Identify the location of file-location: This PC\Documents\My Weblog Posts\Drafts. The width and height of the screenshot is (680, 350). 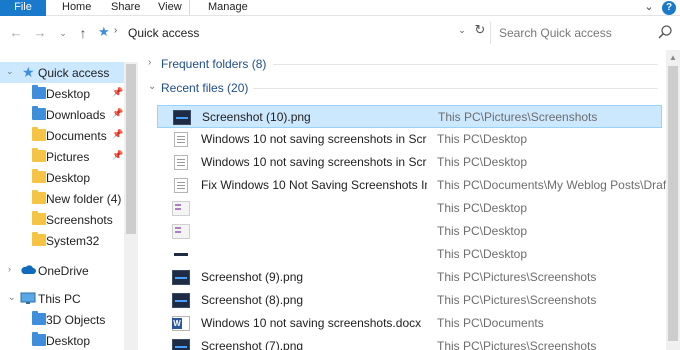
(556, 185).